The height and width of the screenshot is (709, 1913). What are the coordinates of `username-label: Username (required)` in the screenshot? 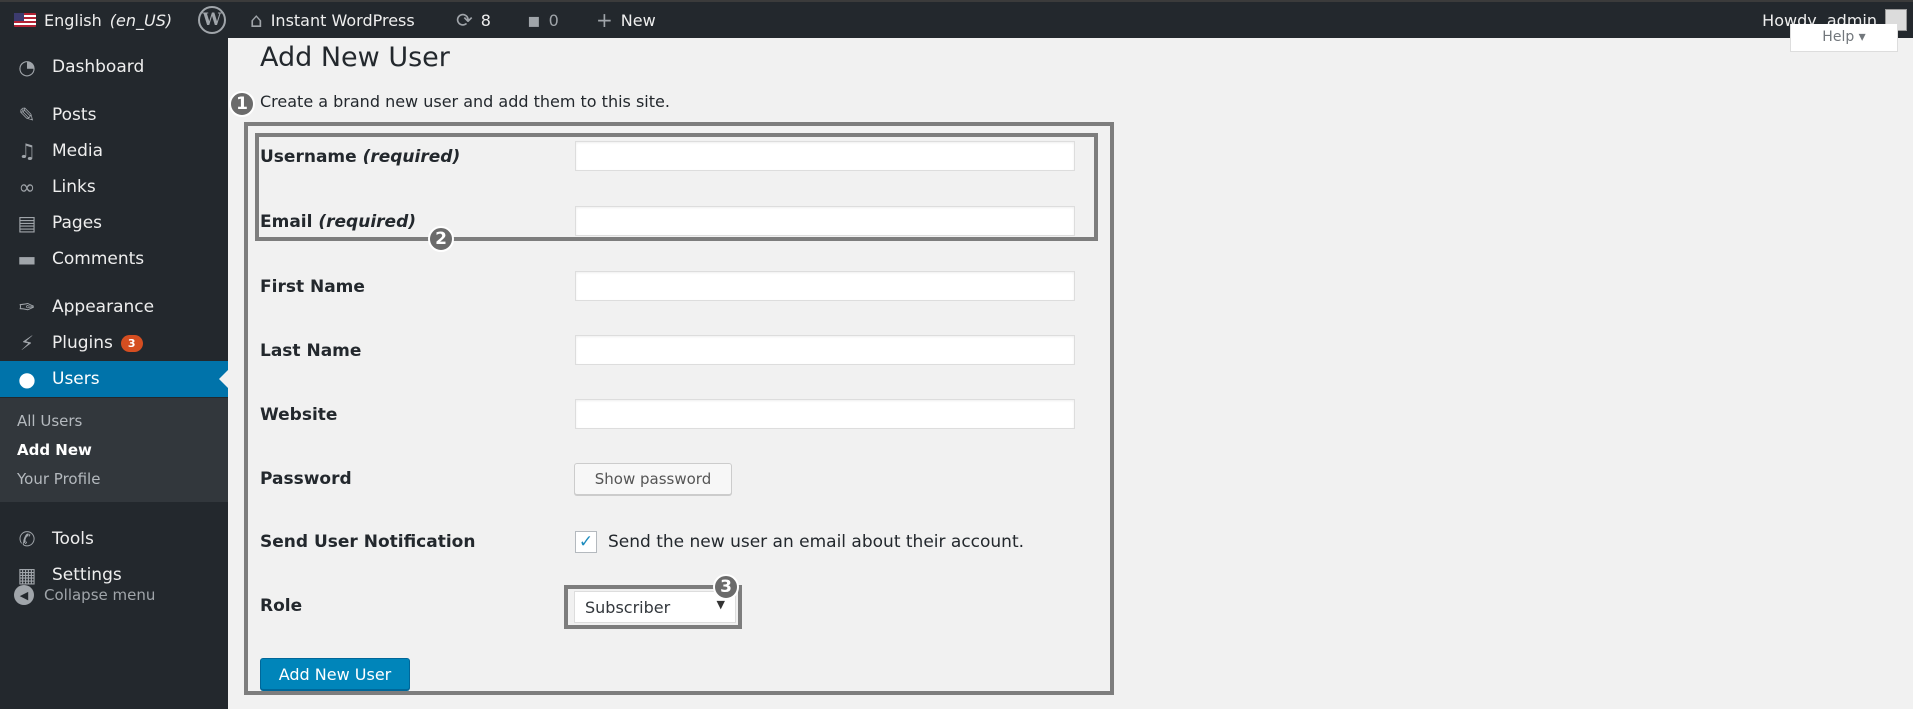 It's located at (360, 157).